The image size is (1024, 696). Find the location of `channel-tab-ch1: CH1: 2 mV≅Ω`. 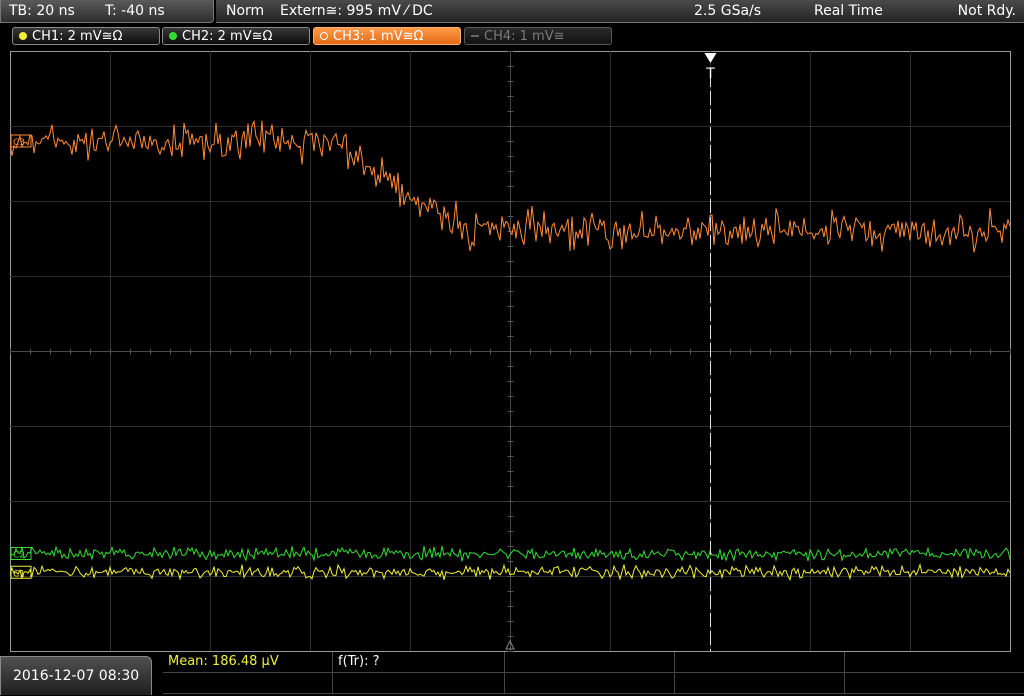

channel-tab-ch1: CH1: 2 mV≅Ω is located at coordinates (86, 36).